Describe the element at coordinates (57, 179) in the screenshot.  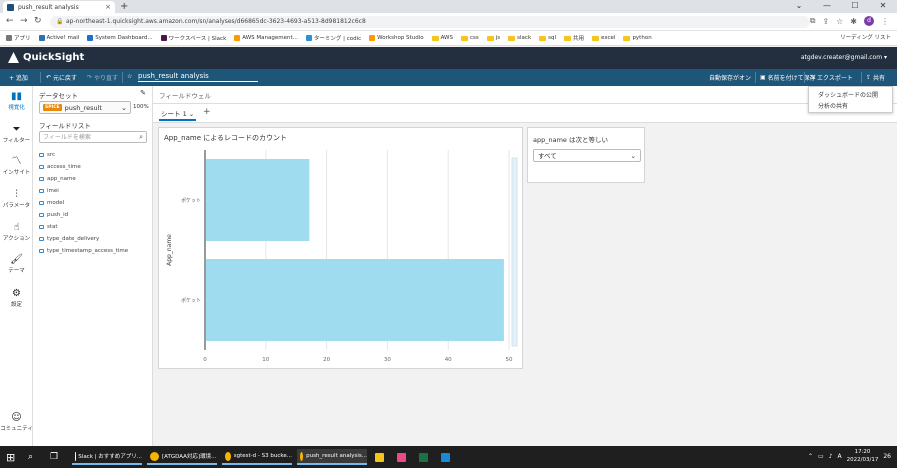
I see `field-list-item: app_name` at that location.